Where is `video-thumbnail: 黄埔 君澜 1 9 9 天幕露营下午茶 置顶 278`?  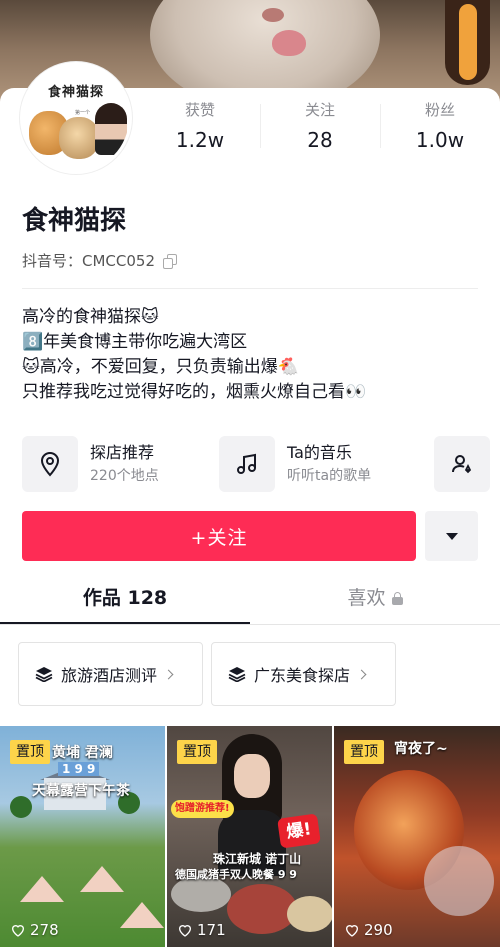 video-thumbnail: 黄埔 君澜 1 9 9 天幕露营下午茶 置顶 278 is located at coordinates (82, 836).